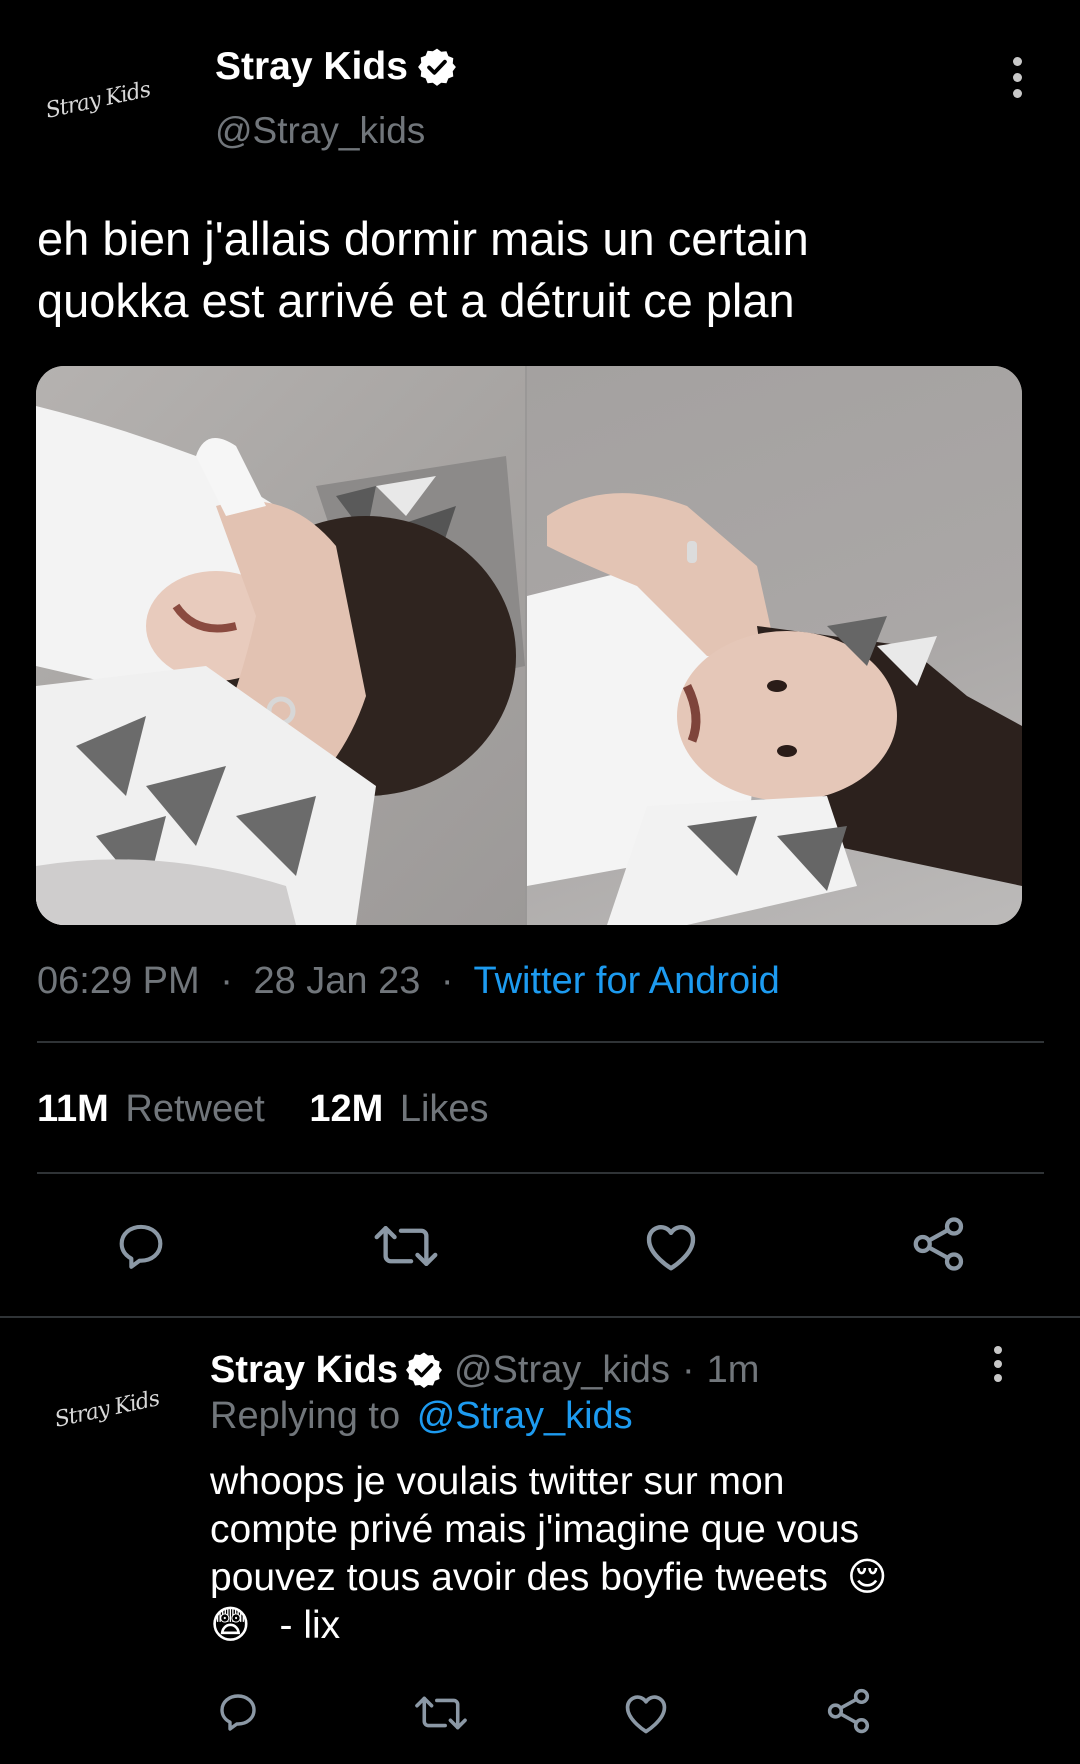  I want to click on reply-text-line: whoops je voulais twitter sur mon, so click(497, 1481).